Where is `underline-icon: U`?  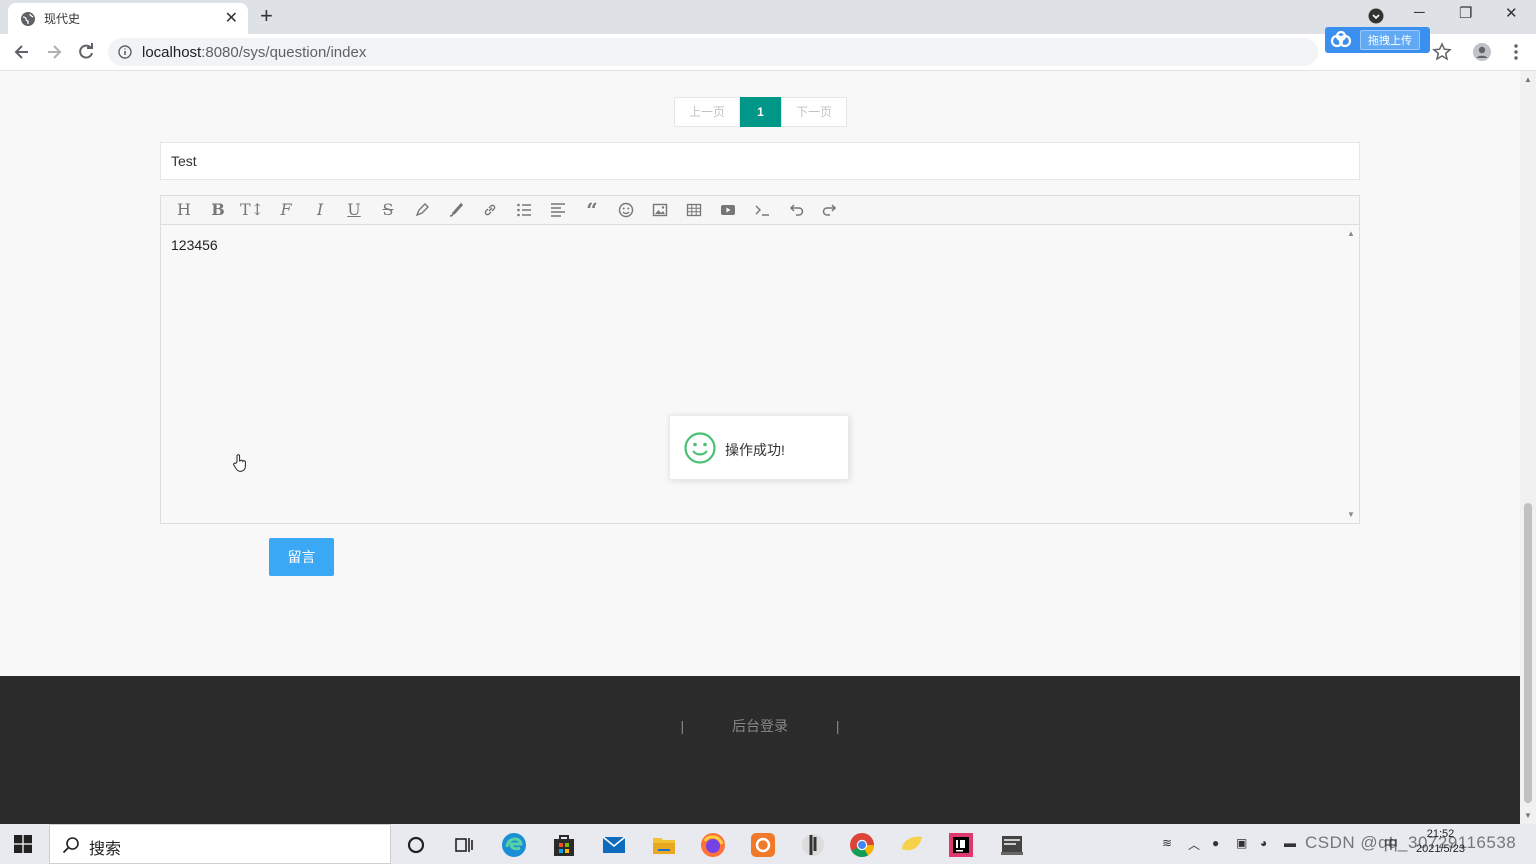 underline-icon: U is located at coordinates (354, 210).